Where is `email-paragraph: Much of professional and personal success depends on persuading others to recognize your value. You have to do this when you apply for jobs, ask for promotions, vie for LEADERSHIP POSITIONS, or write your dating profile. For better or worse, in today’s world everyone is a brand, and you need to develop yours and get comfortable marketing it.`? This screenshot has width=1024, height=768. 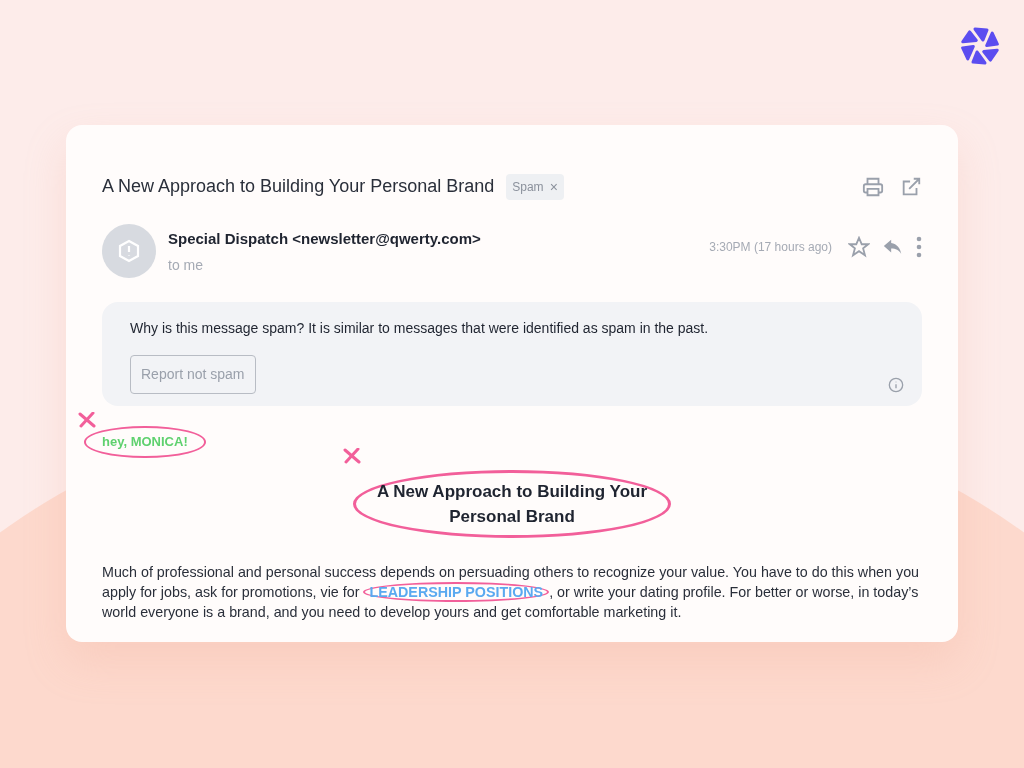
email-paragraph: Much of professional and personal success depends on persuading others to recognize your value. You have to do this when you apply for jobs, ask for promotions, vie for LEADERSHIP POSITIONS, or write your dating profile. For better or worse, in today’s world everyone is a brand, and you need to develop yours and get comfortable marketing it. is located at coordinates (511, 592).